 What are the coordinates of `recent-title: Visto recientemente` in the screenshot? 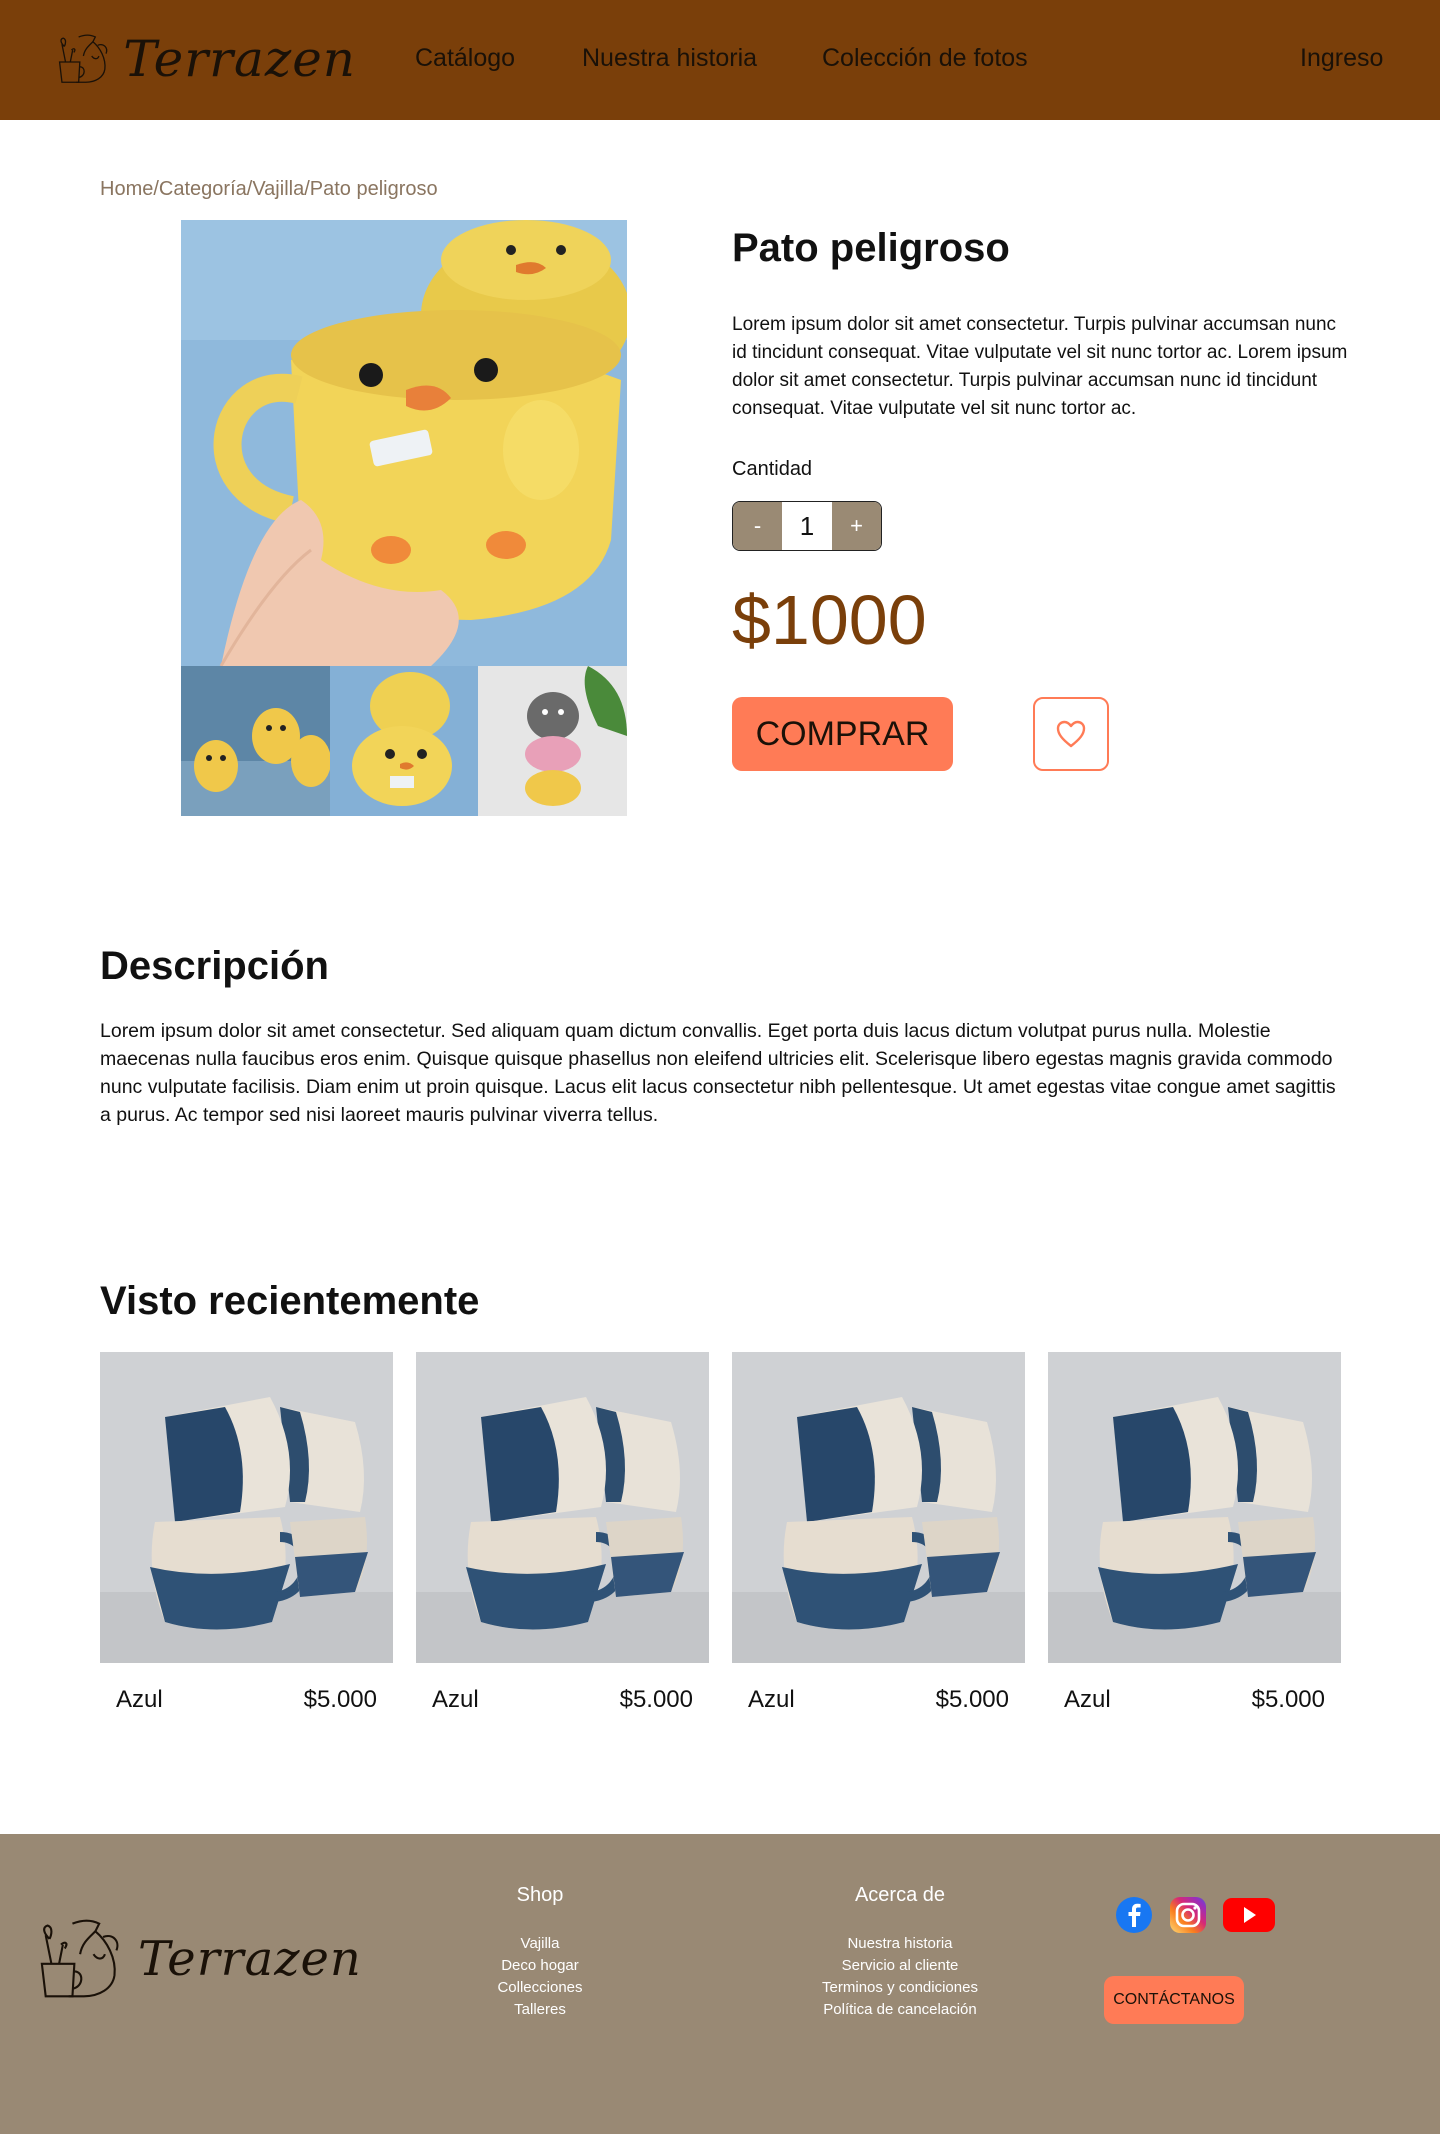 It's located at (290, 1301).